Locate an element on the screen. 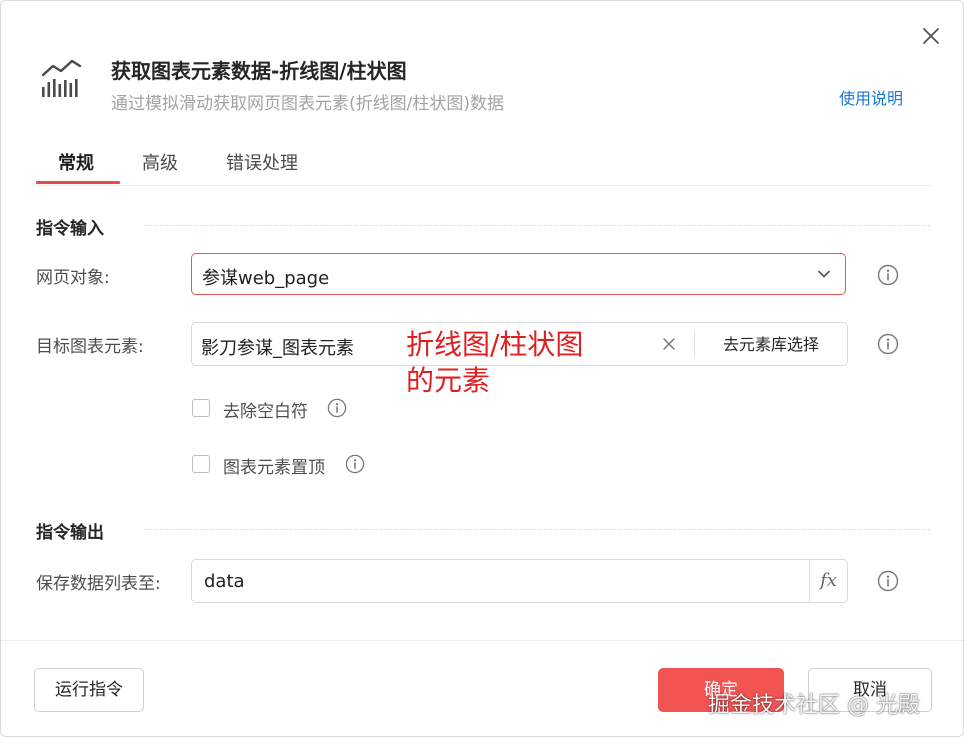 This screenshot has width=964, height=737. web-page-value: 参谋web_page is located at coordinates (266, 278).